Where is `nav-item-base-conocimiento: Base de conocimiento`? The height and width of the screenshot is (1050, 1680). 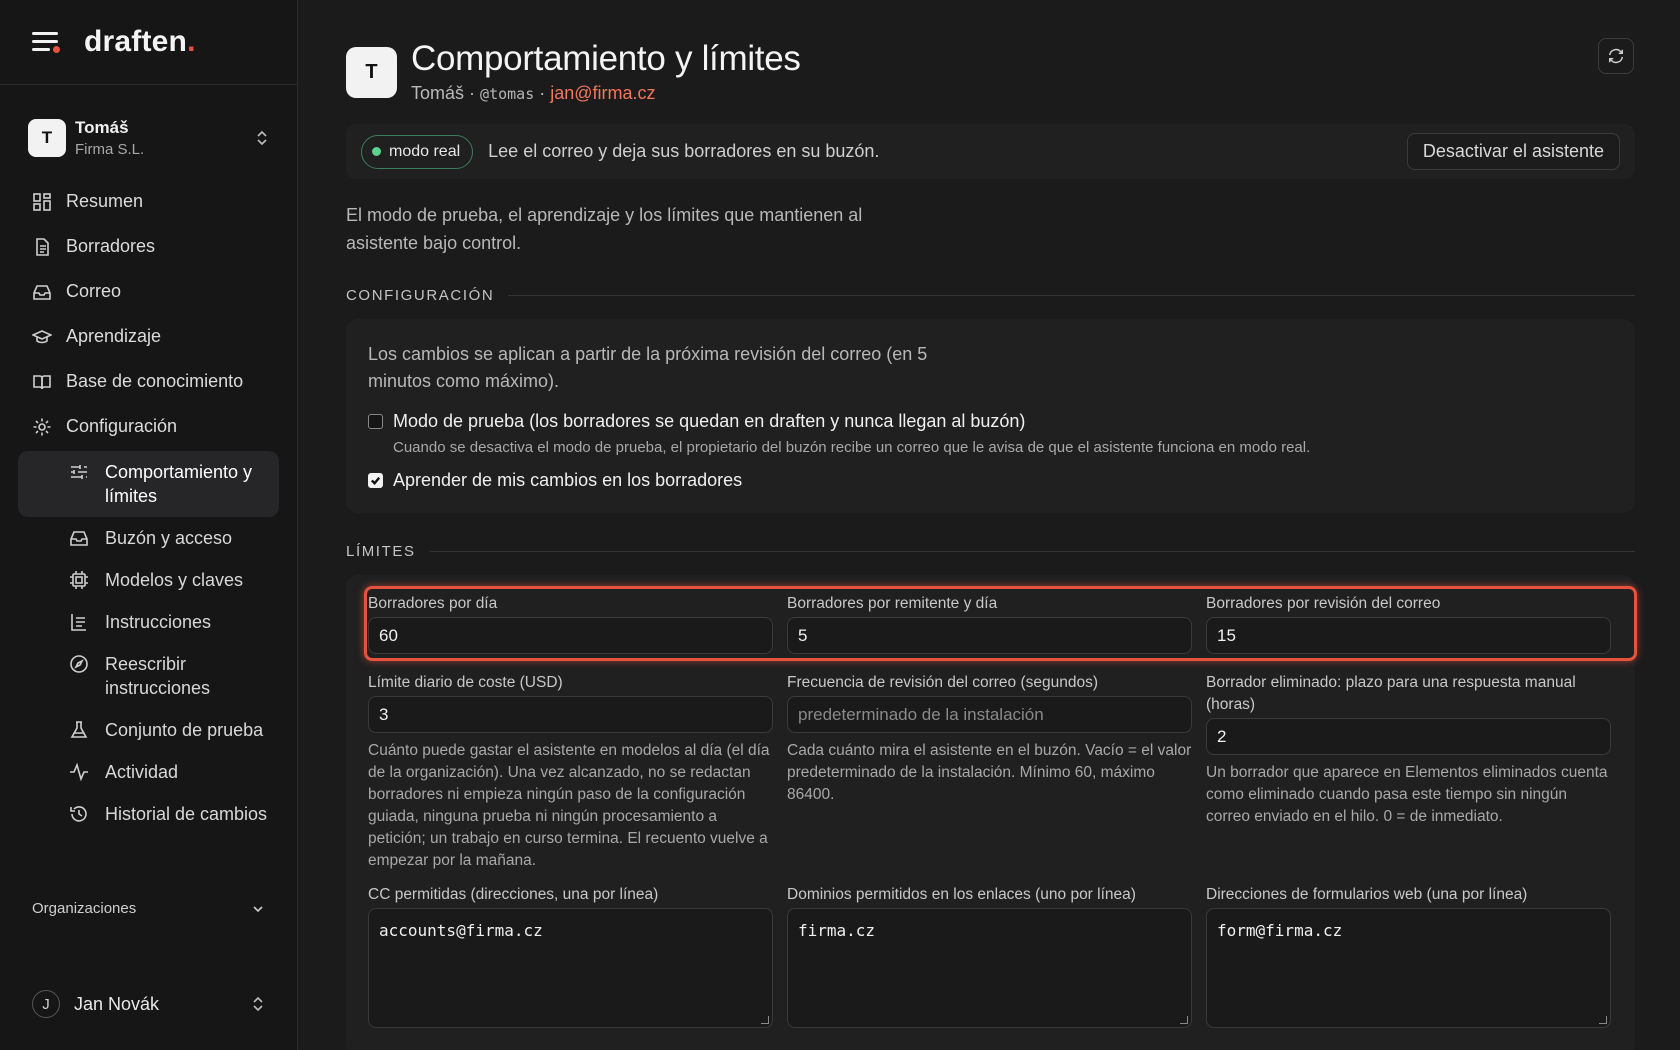 nav-item-base-conocimiento: Base de conocimiento is located at coordinates (148, 381).